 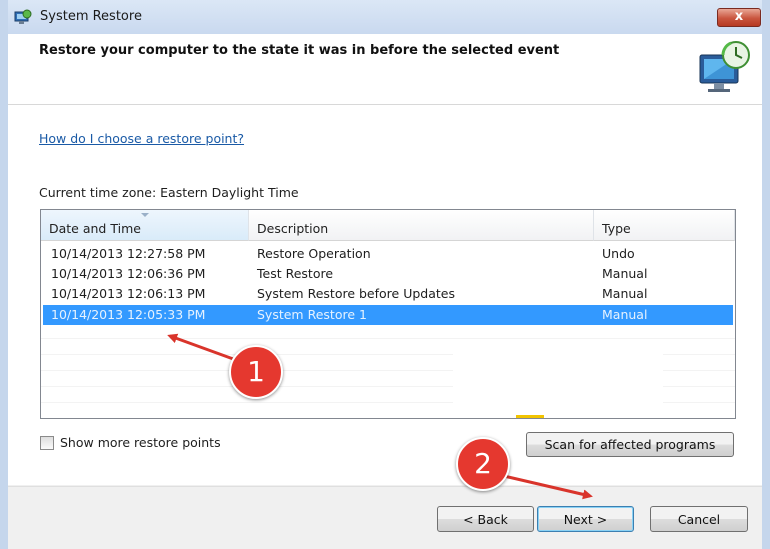 What do you see at coordinates (483, 464) in the screenshot?
I see `annotation-badge-2: 2` at bounding box center [483, 464].